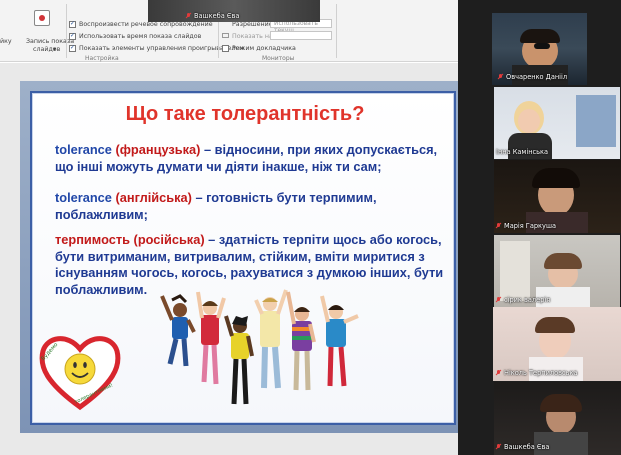 The height and width of the screenshot is (455, 621). I want to click on narration-label: Воспроизвести речевое сопровождение, so click(146, 24).